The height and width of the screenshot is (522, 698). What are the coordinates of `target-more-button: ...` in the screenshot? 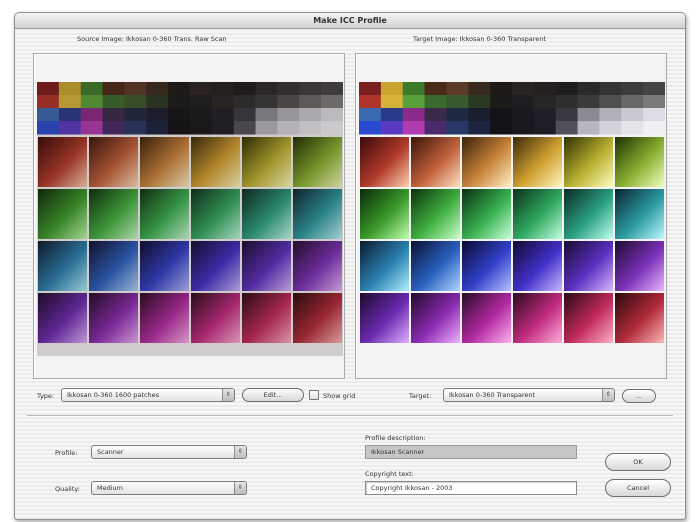 It's located at (639, 396).